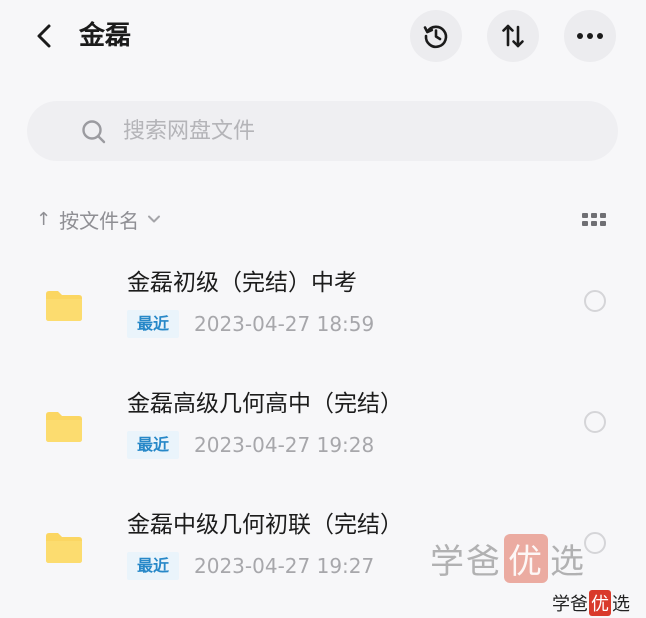 The height and width of the screenshot is (618, 646). Describe the element at coordinates (265, 525) in the screenshot. I see `file-name: 金磊中级几何初联（完结）` at that location.